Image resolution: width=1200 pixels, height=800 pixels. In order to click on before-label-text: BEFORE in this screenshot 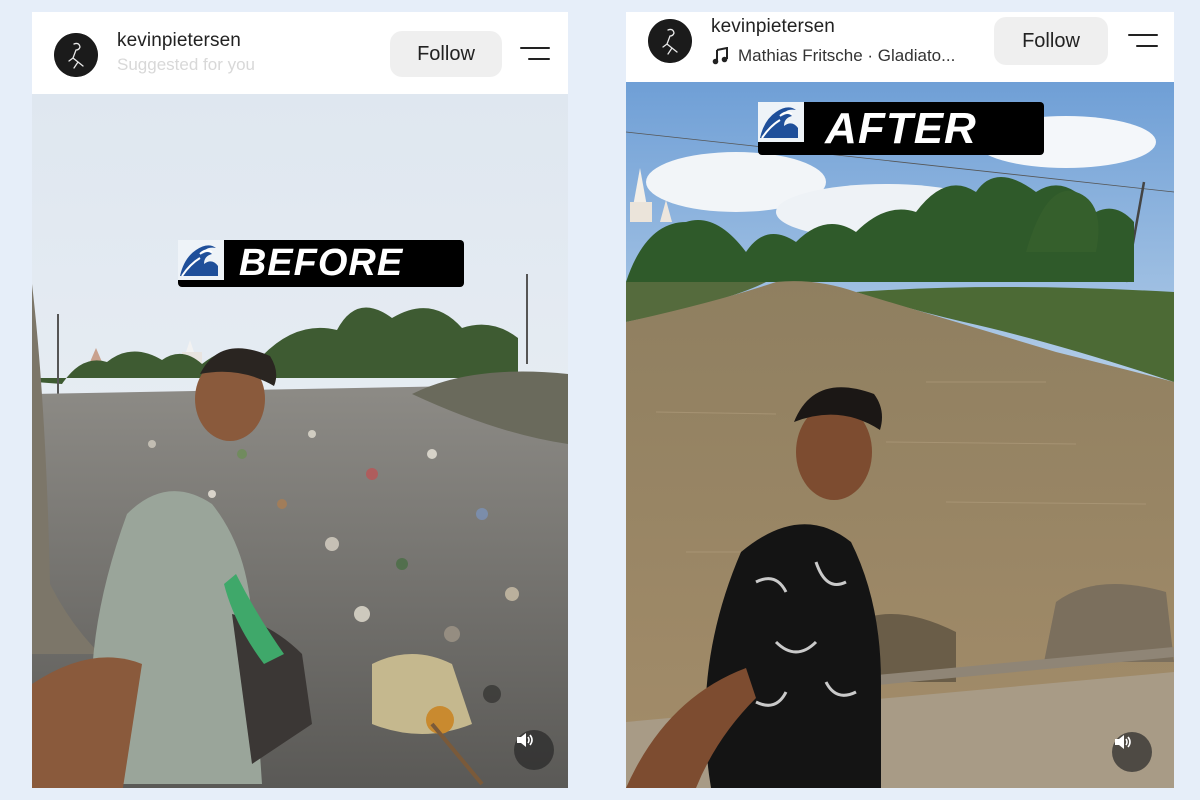, I will do `click(321, 263)`.